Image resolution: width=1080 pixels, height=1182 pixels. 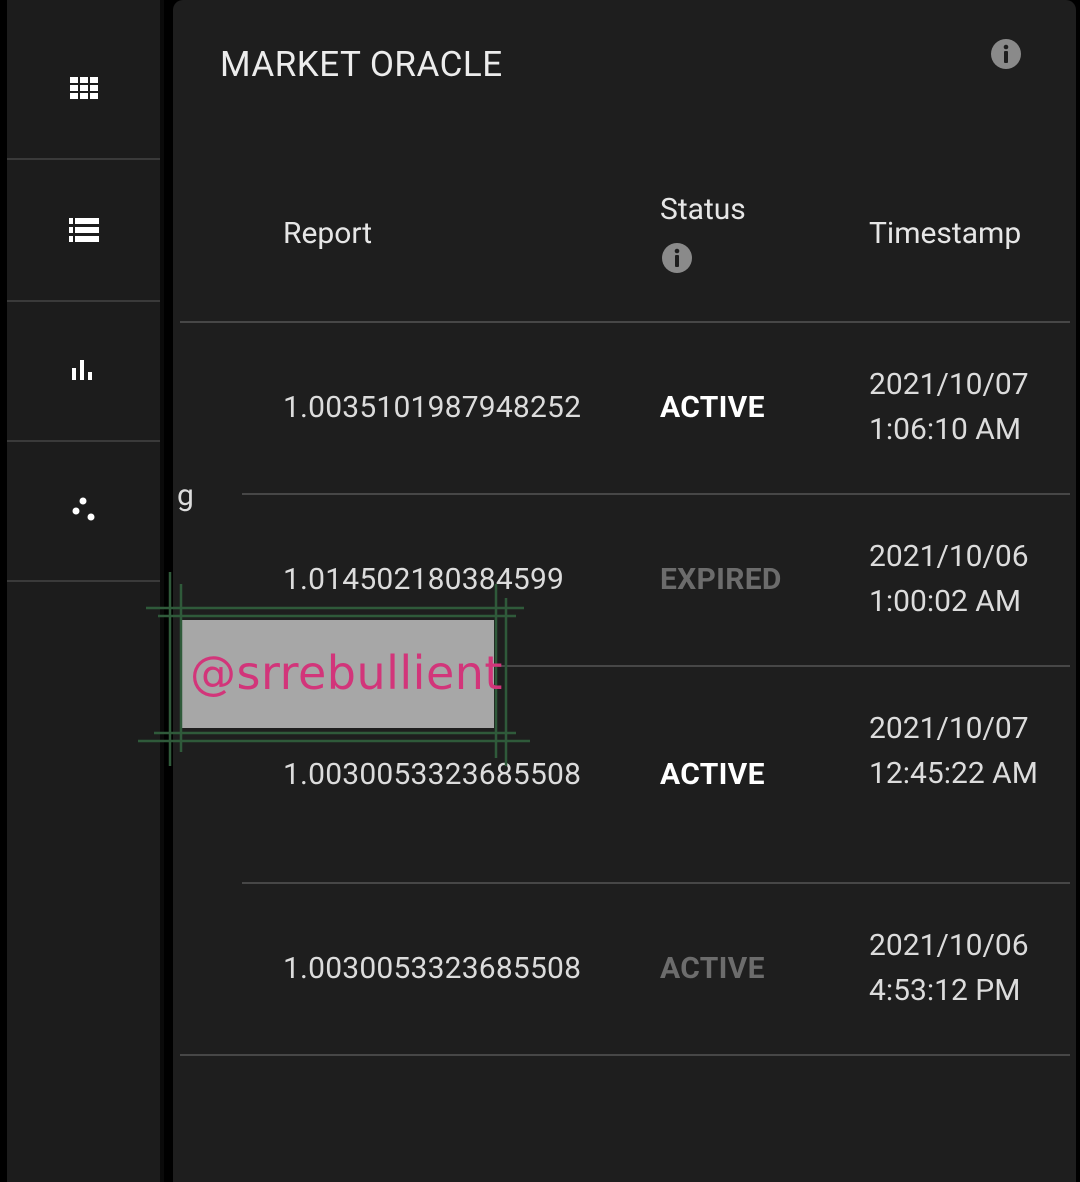 I want to click on timestamp: 2021/10/06 4:53:12 PM, so click(x=959, y=968).